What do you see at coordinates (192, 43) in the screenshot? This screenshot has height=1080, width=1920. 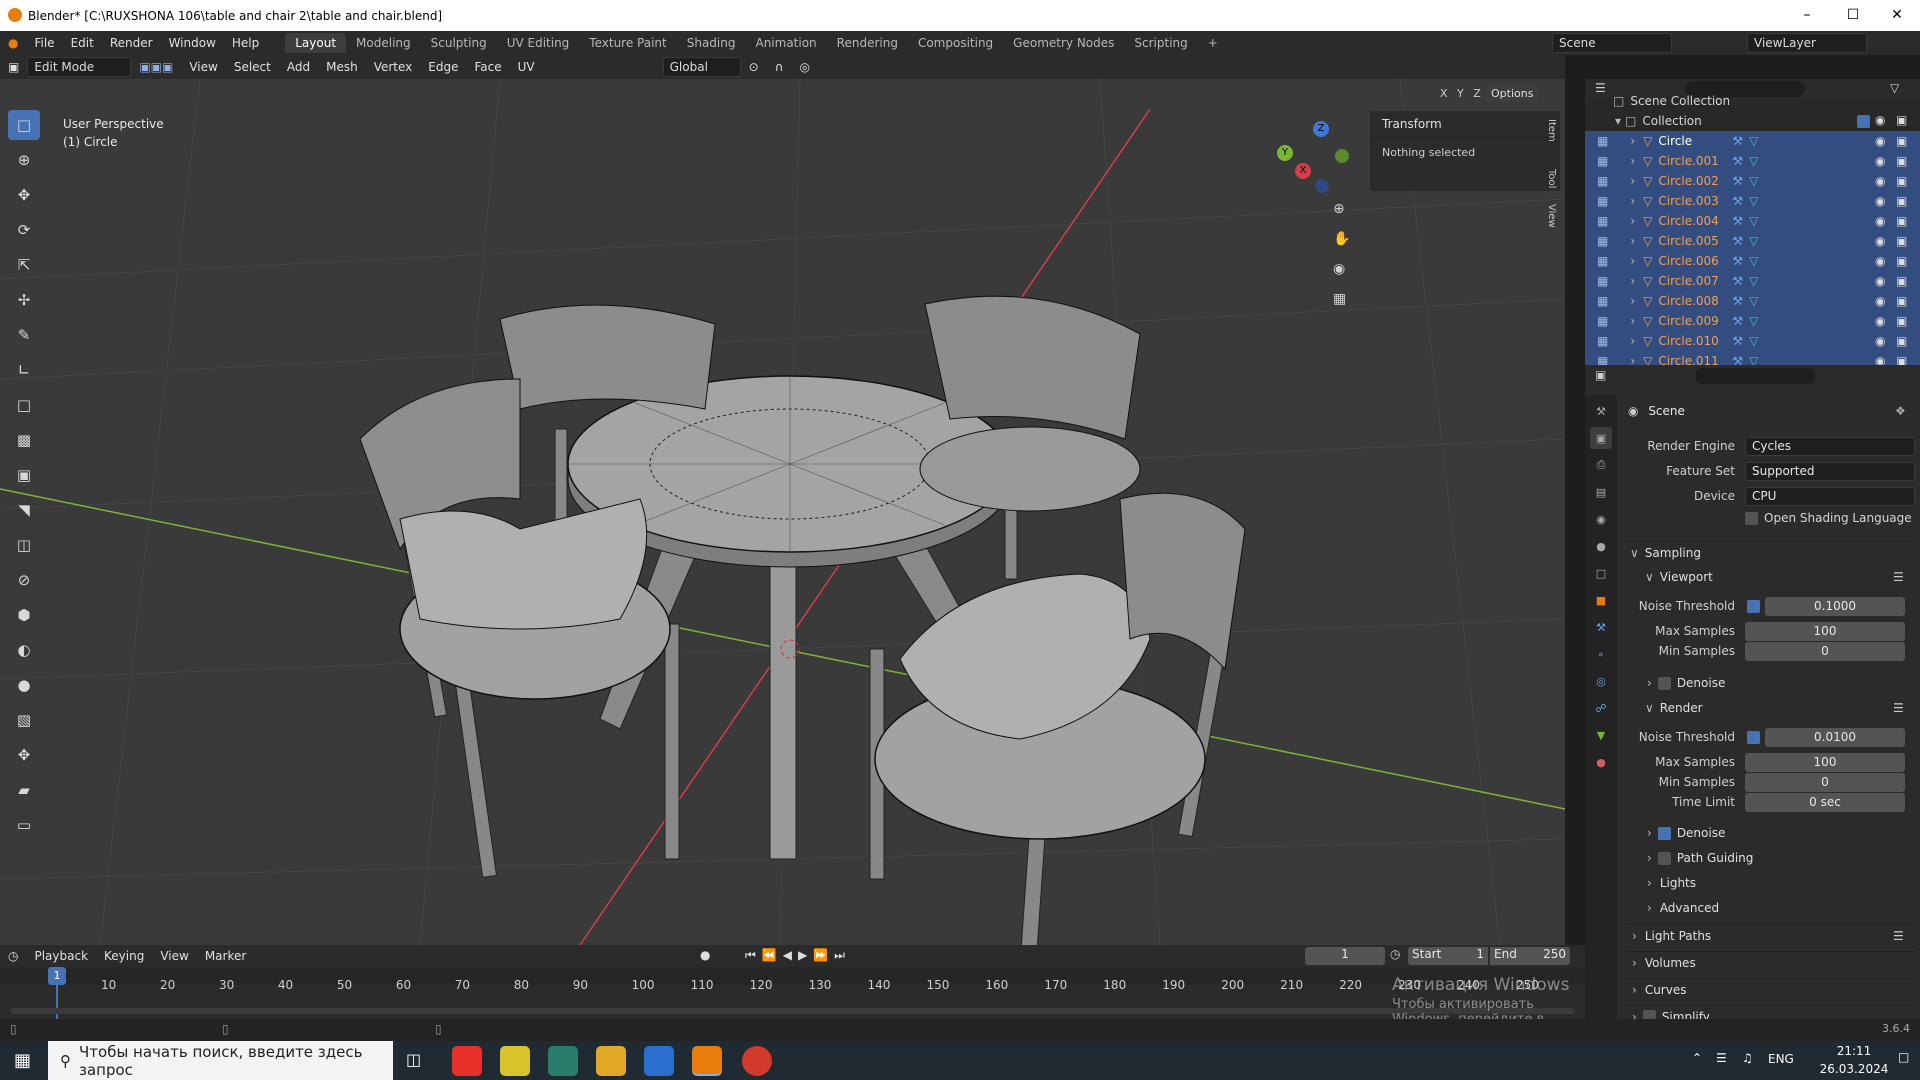 I see `menu-window: Window` at bounding box center [192, 43].